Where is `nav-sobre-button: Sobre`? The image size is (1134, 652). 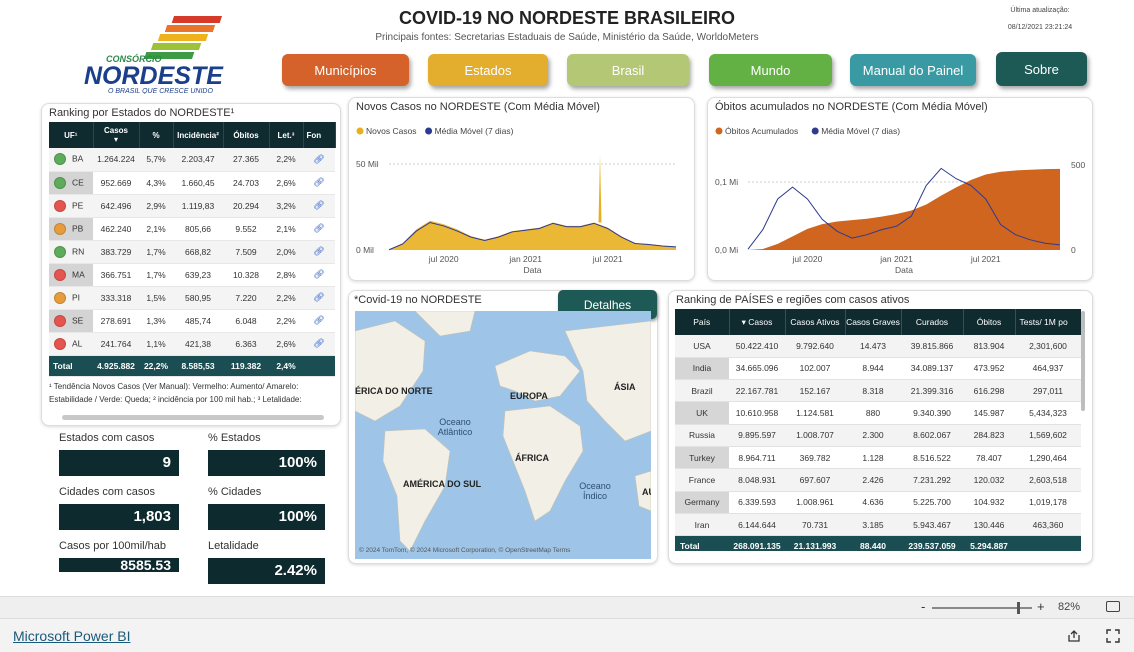
nav-sobre-button: Sobre is located at coordinates (1041, 69).